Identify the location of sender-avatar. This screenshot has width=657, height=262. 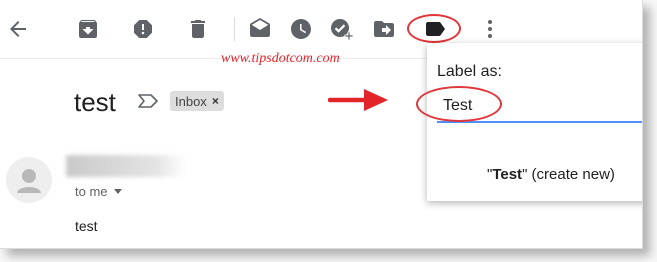
(29, 180).